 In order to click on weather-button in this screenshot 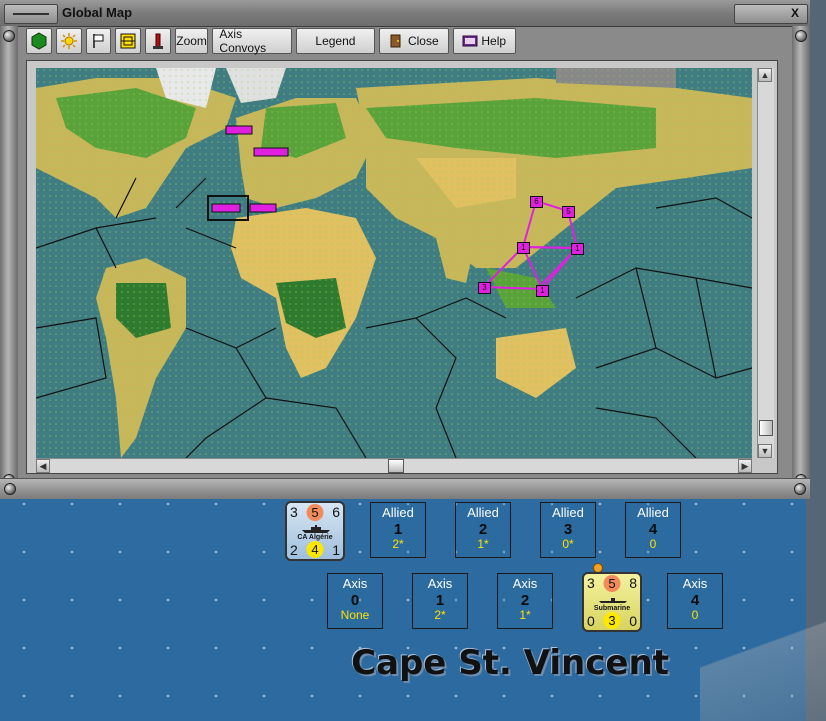, I will do `click(68, 41)`.